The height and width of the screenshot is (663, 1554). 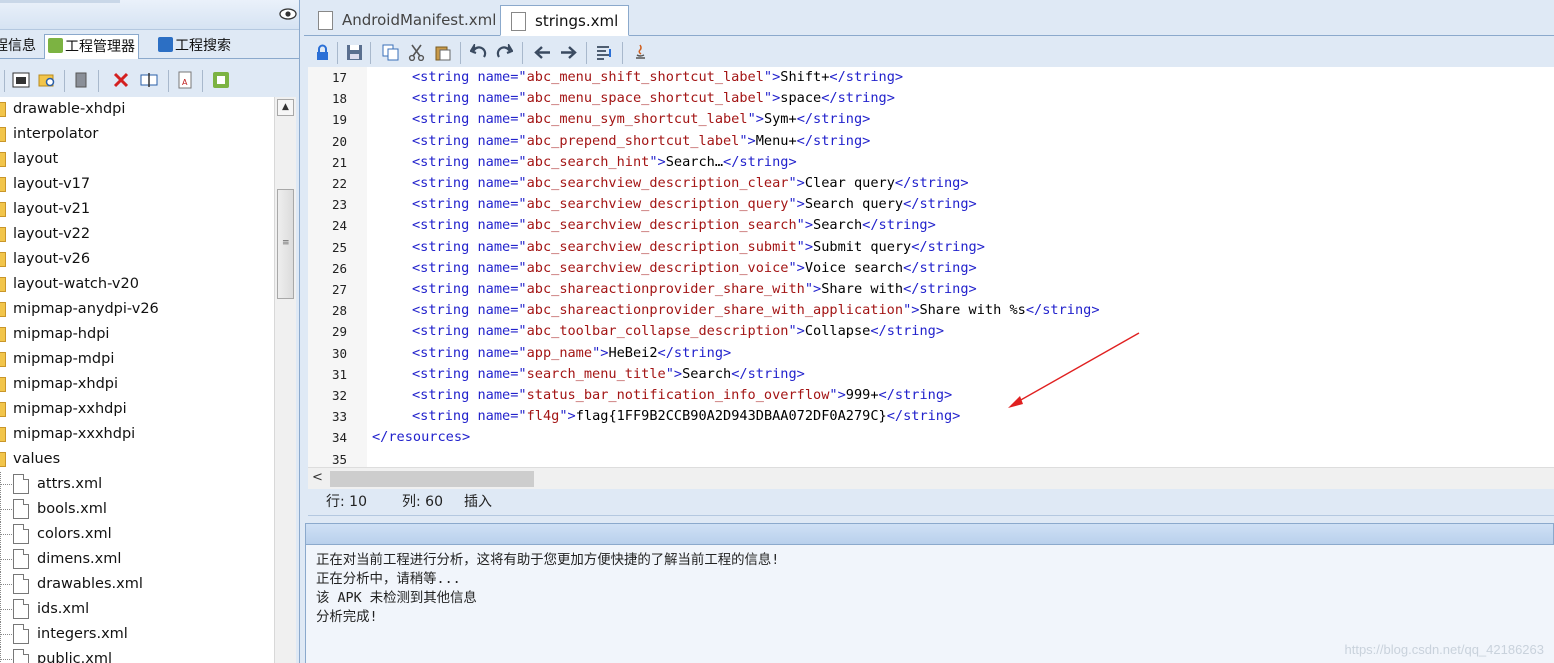 I want to click on lock-icon, so click(x=322, y=52).